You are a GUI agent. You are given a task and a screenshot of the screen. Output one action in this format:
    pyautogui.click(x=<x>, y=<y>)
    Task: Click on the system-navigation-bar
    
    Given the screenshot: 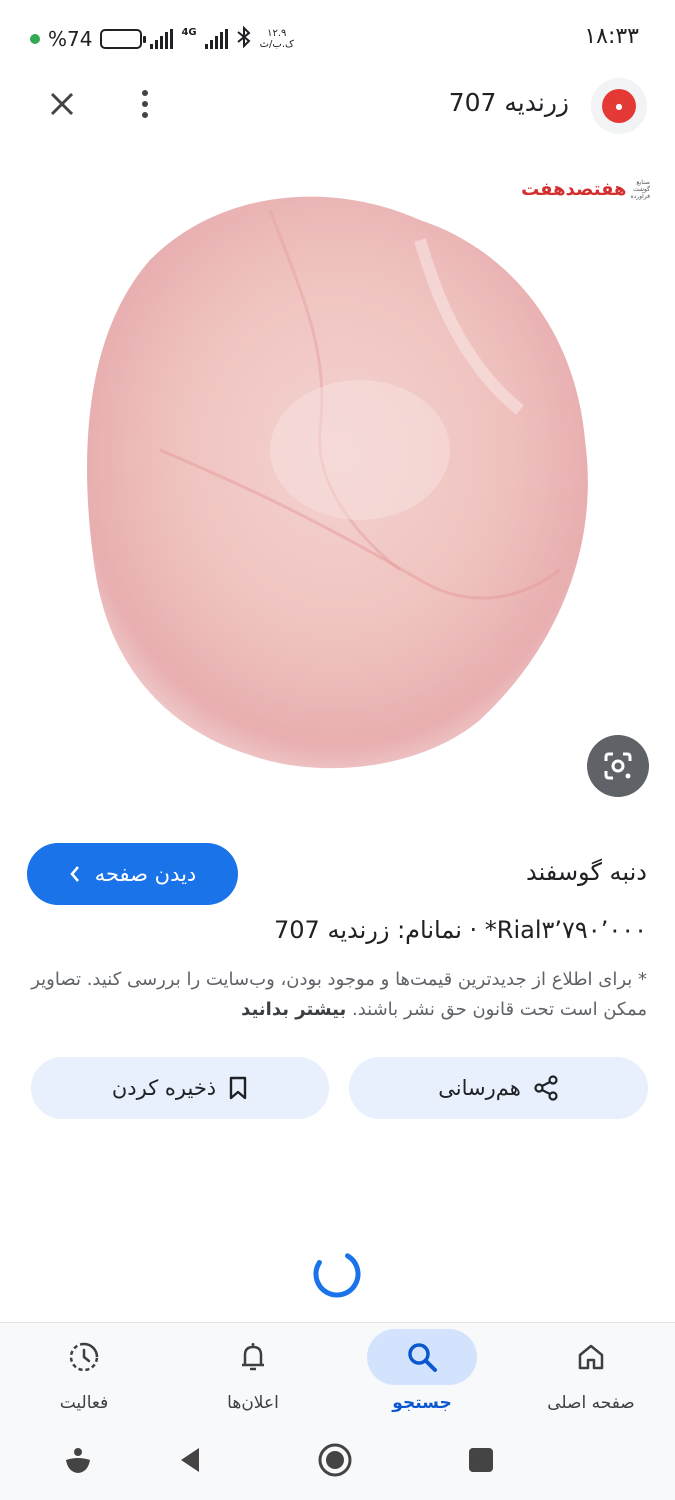 What is the action you would take?
    pyautogui.click(x=337, y=1461)
    